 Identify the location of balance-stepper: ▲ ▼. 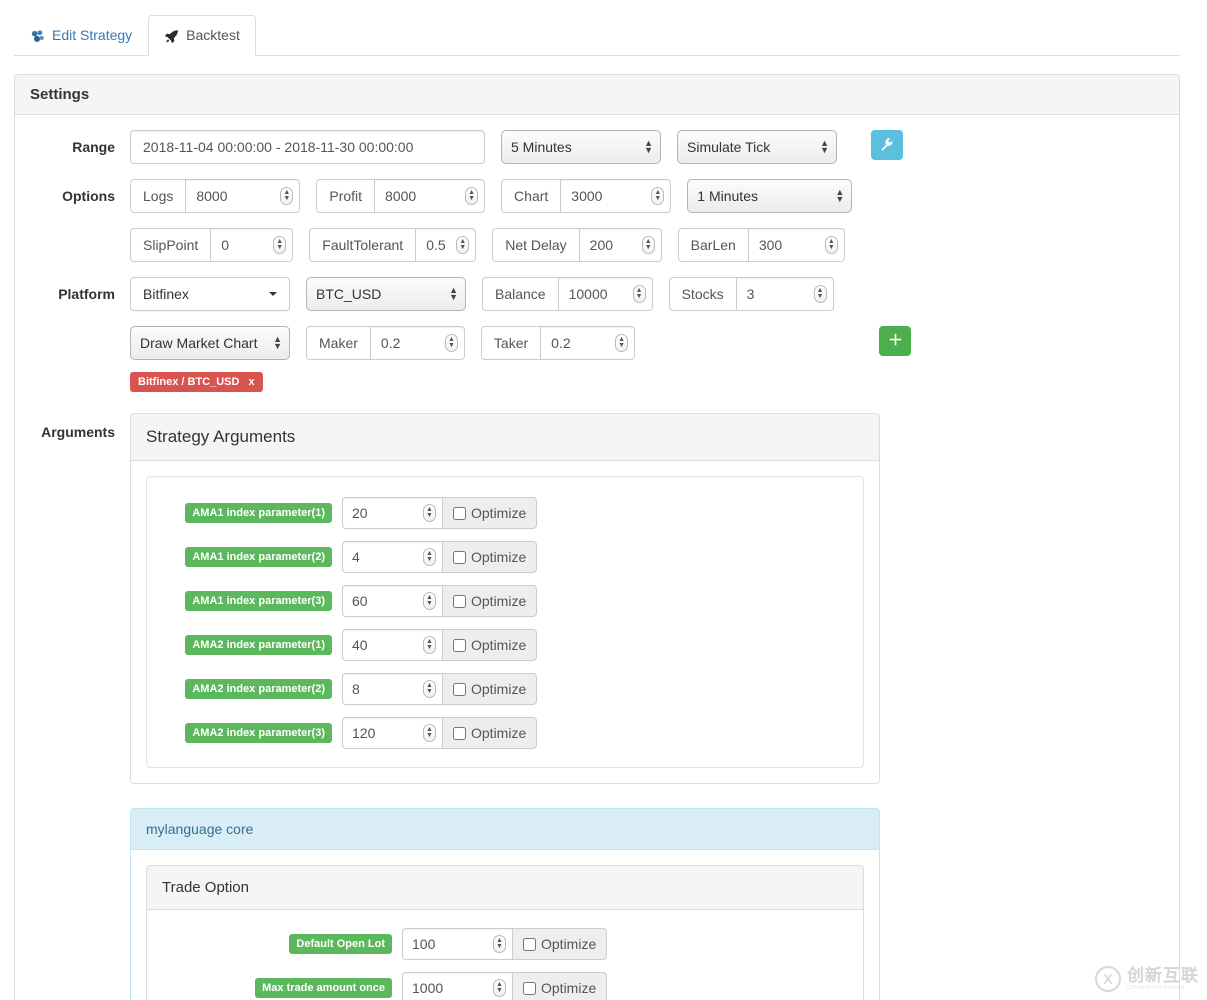
(639, 294).